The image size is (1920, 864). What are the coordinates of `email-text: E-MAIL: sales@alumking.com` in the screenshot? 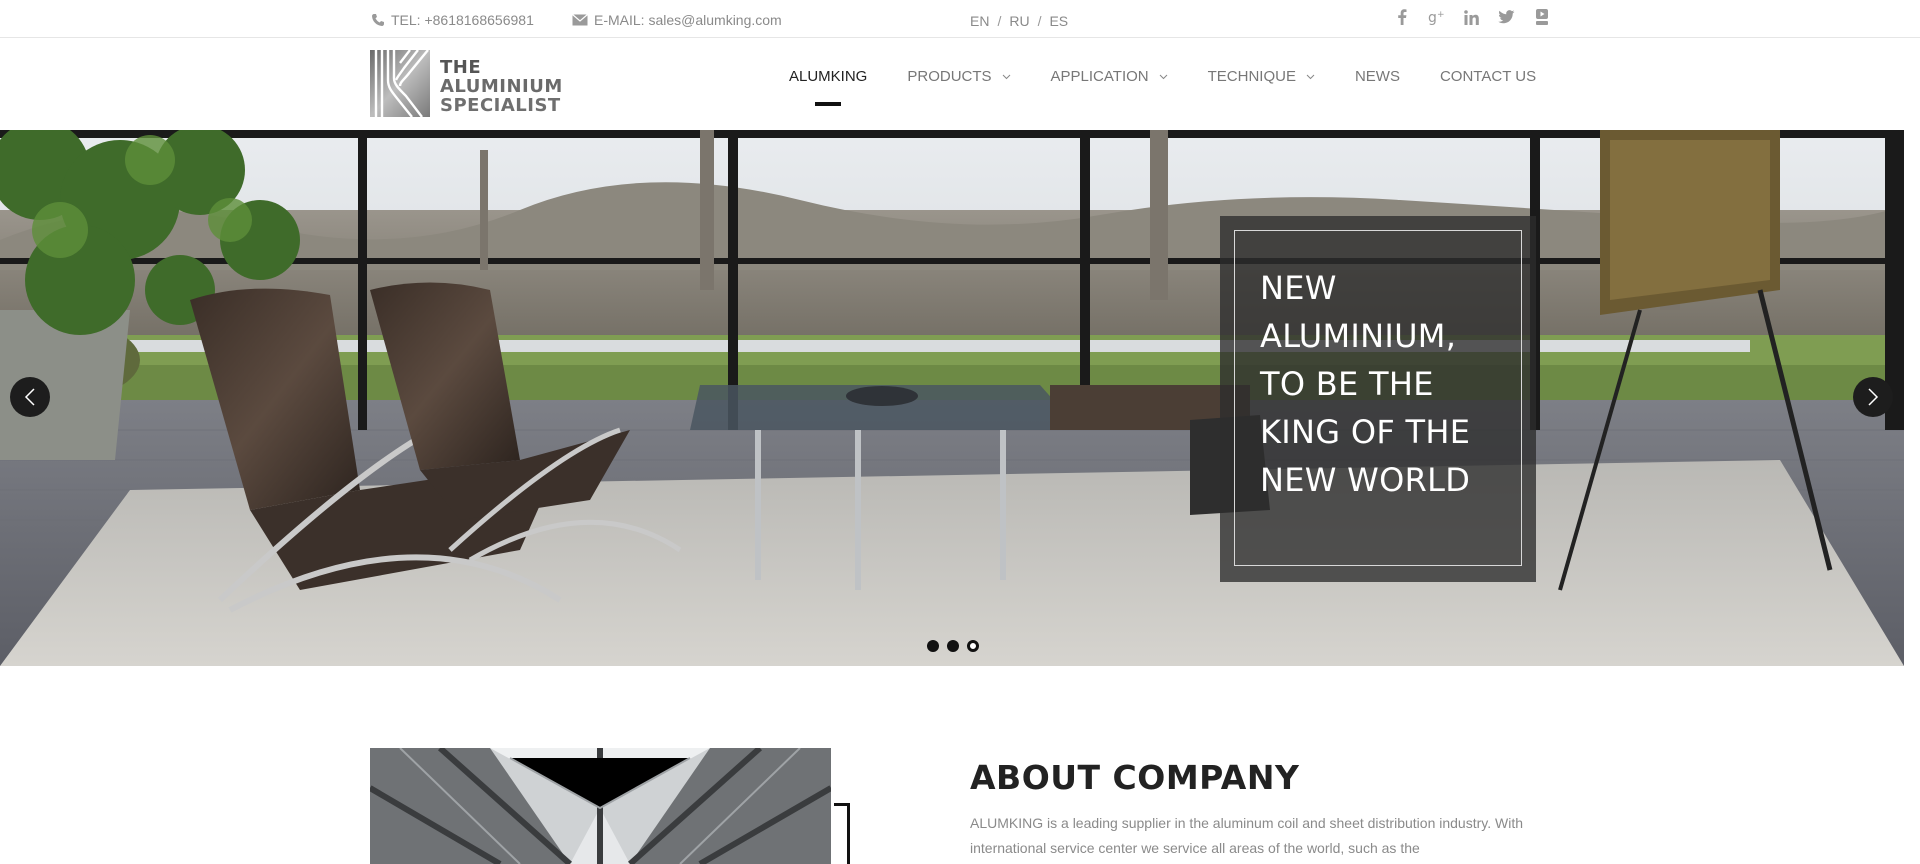 It's located at (688, 20).